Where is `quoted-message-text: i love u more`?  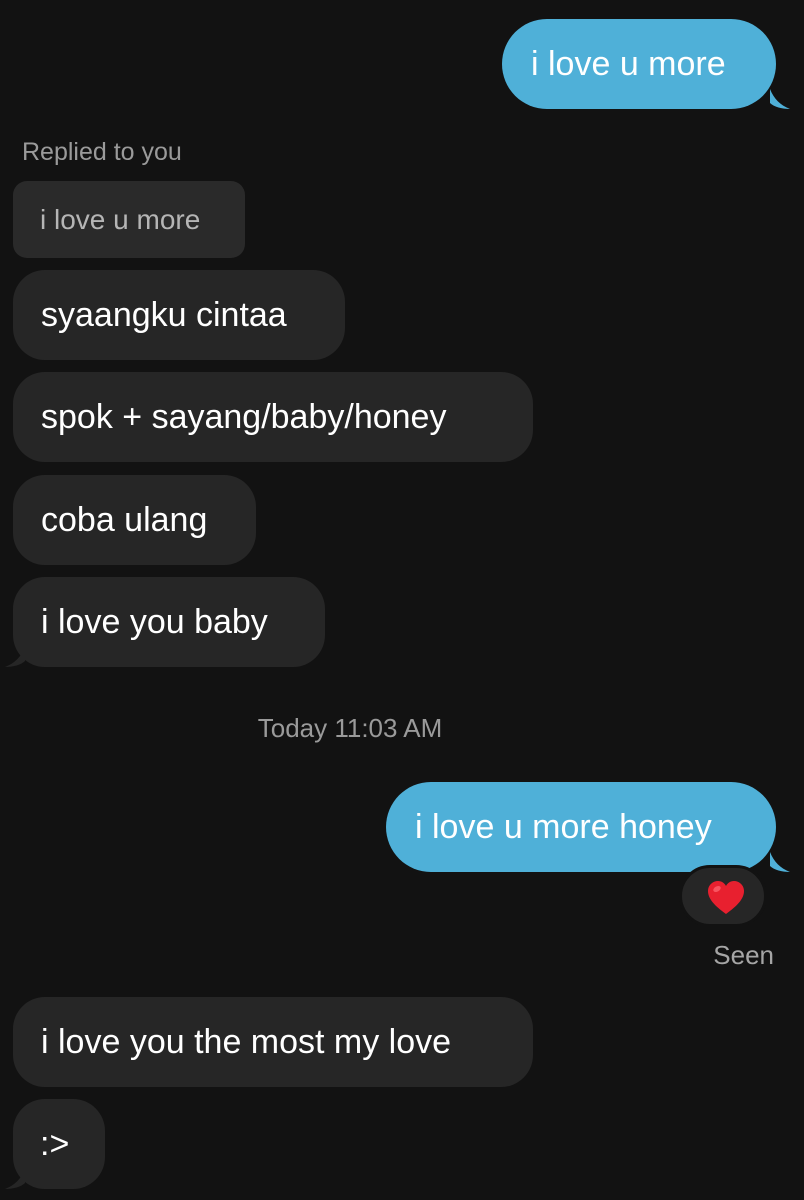
quoted-message-text: i love u more is located at coordinates (120, 219).